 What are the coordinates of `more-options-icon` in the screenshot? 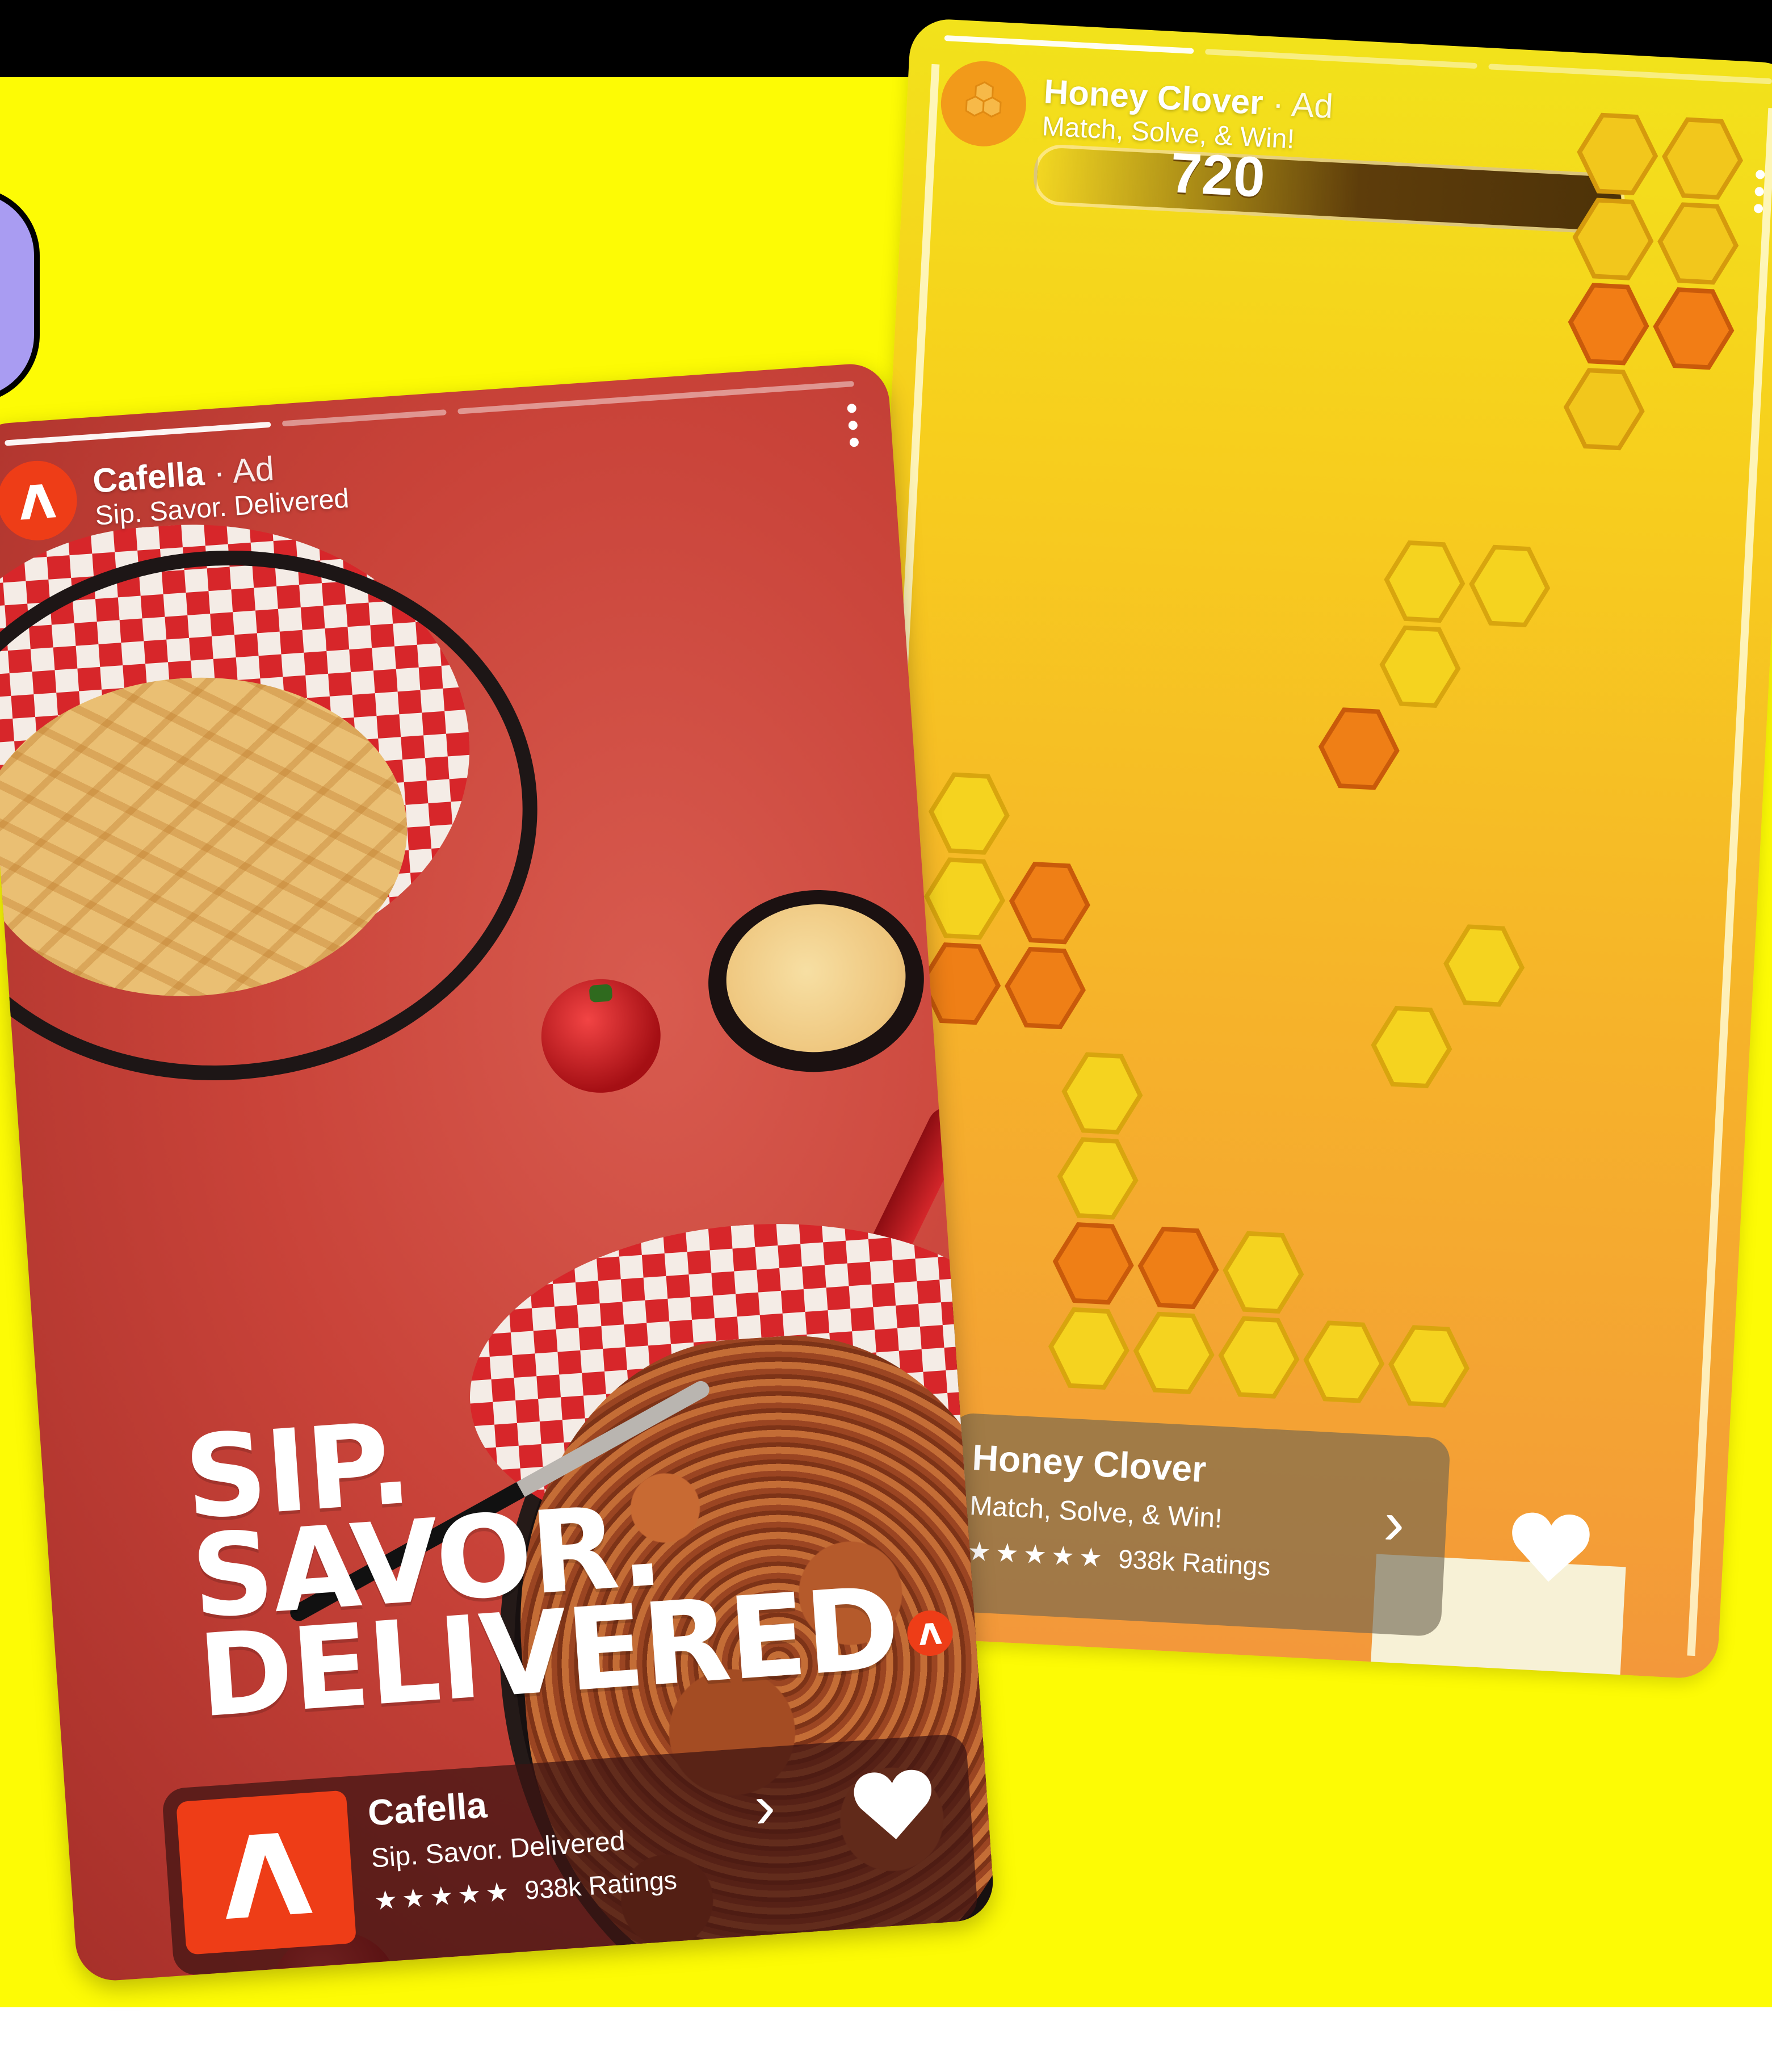 It's located at (853, 425).